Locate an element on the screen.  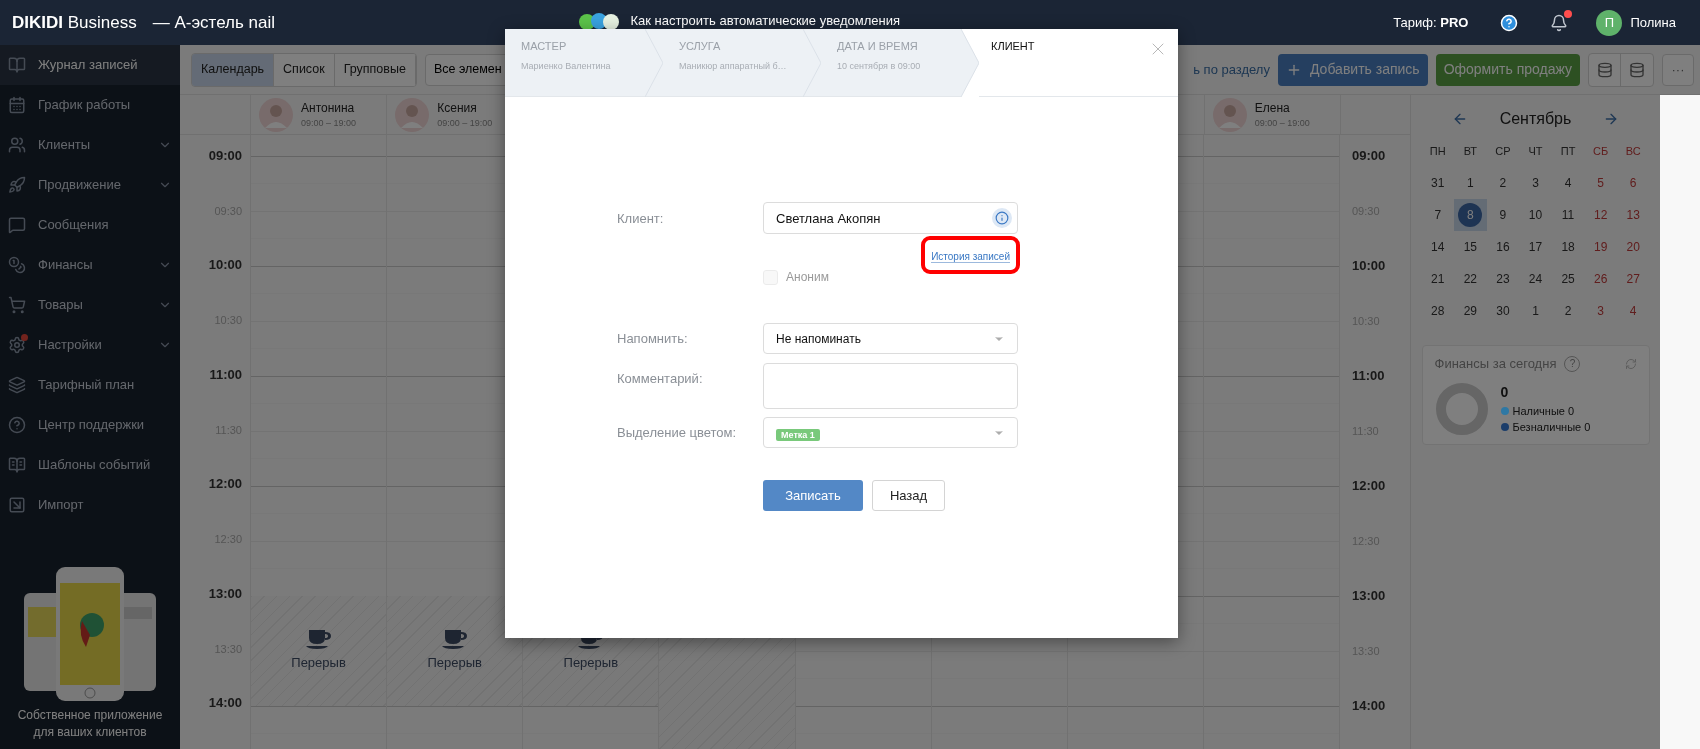
calendar-day: 8 is located at coordinates (1470, 215).